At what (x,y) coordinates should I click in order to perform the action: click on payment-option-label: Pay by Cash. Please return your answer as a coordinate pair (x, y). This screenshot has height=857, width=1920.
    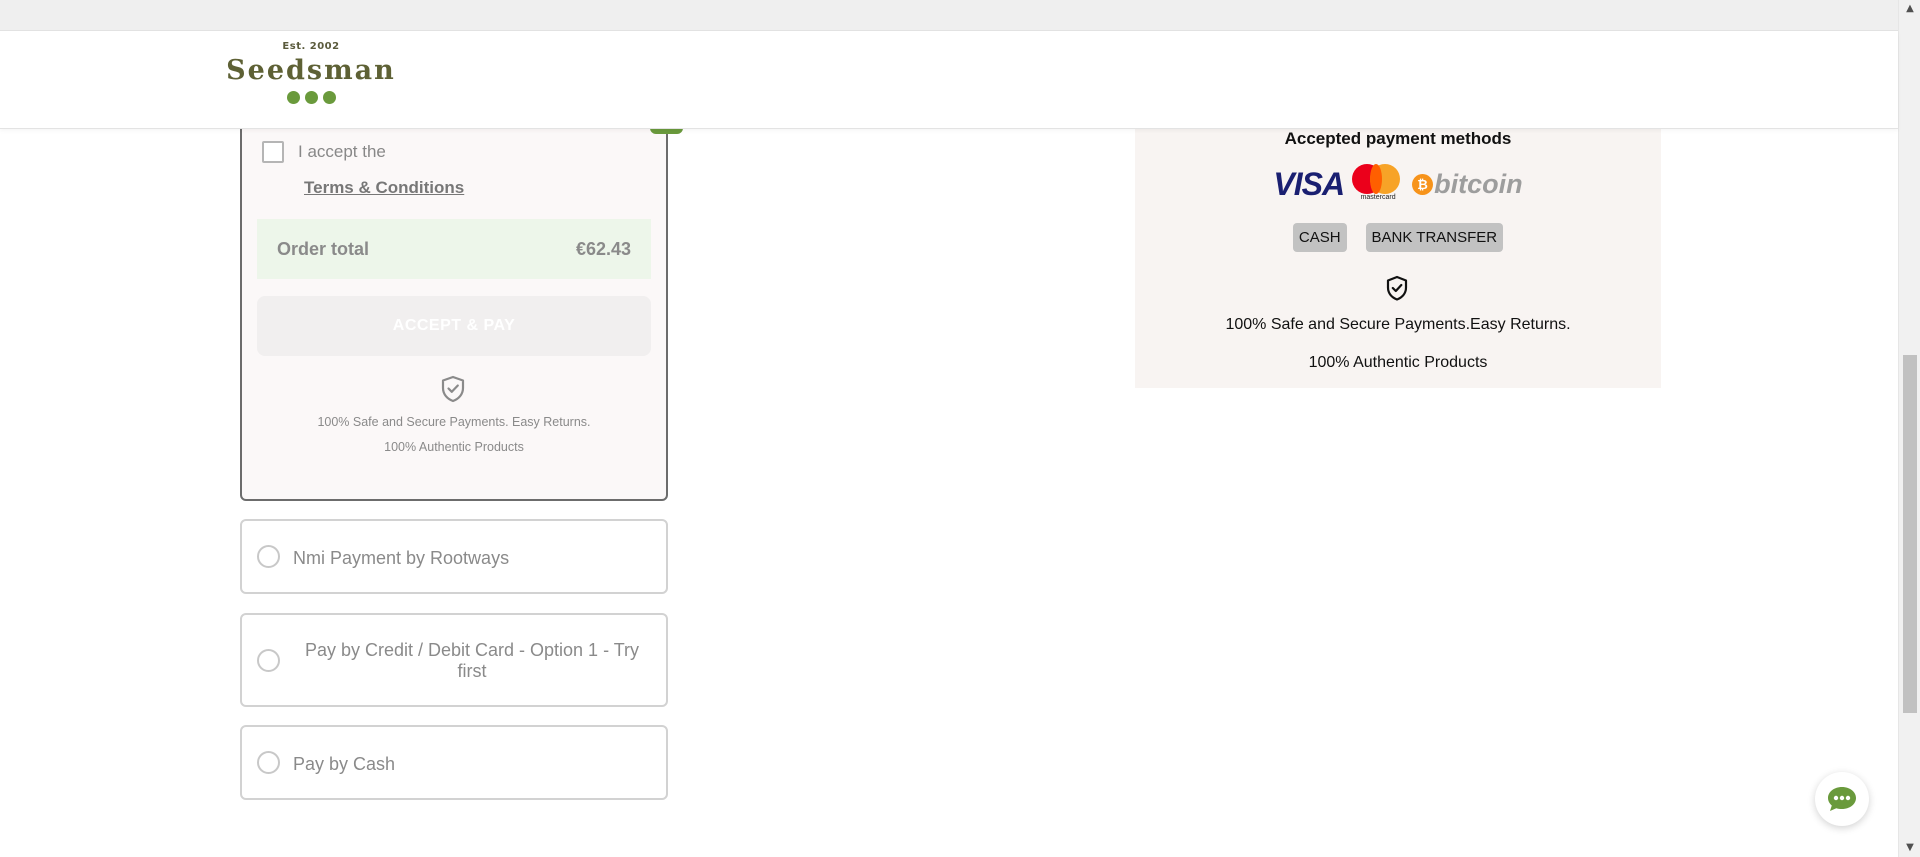
    Looking at the image, I should click on (344, 764).